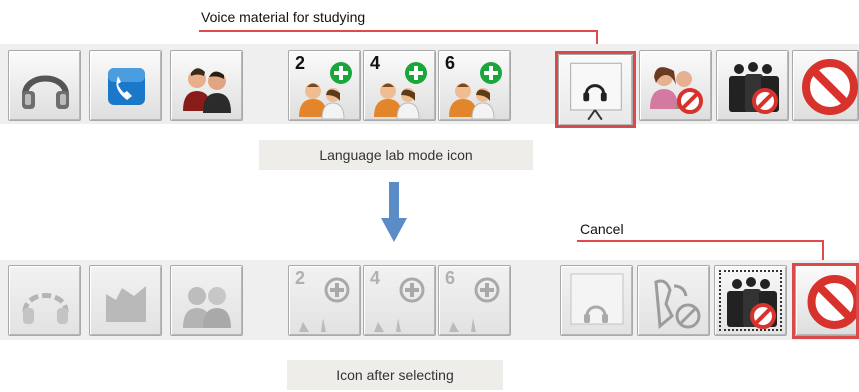  I want to click on focus-outline, so click(750, 300).